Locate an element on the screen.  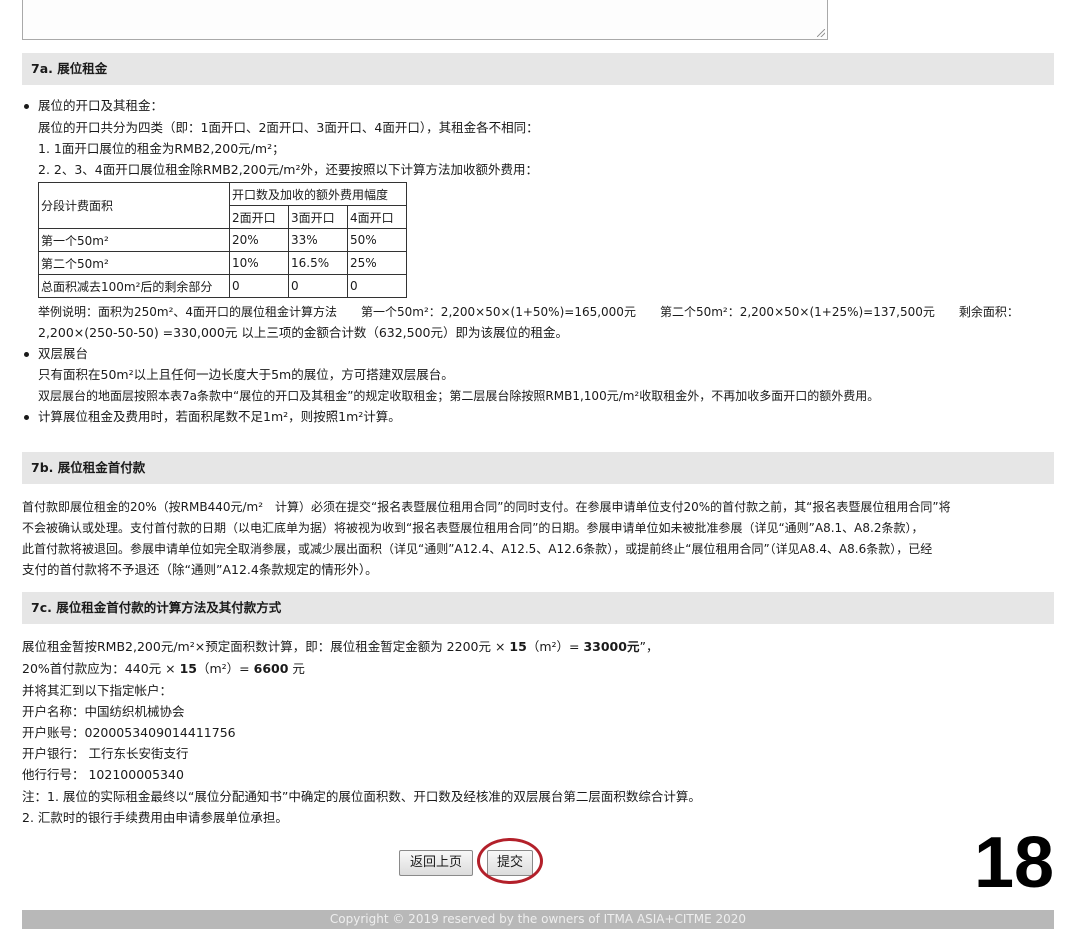
table-cell: 50% is located at coordinates (377, 240).